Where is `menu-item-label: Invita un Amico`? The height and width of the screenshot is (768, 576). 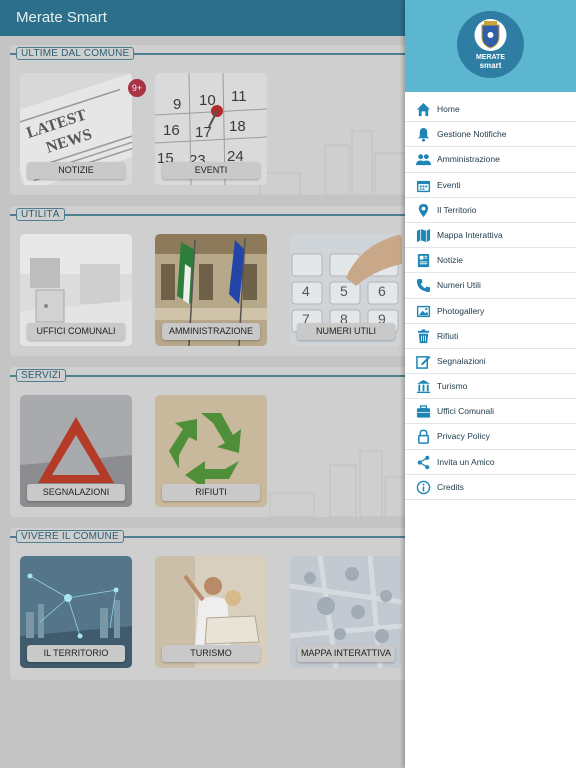 menu-item-label: Invita un Amico is located at coordinates (466, 461).